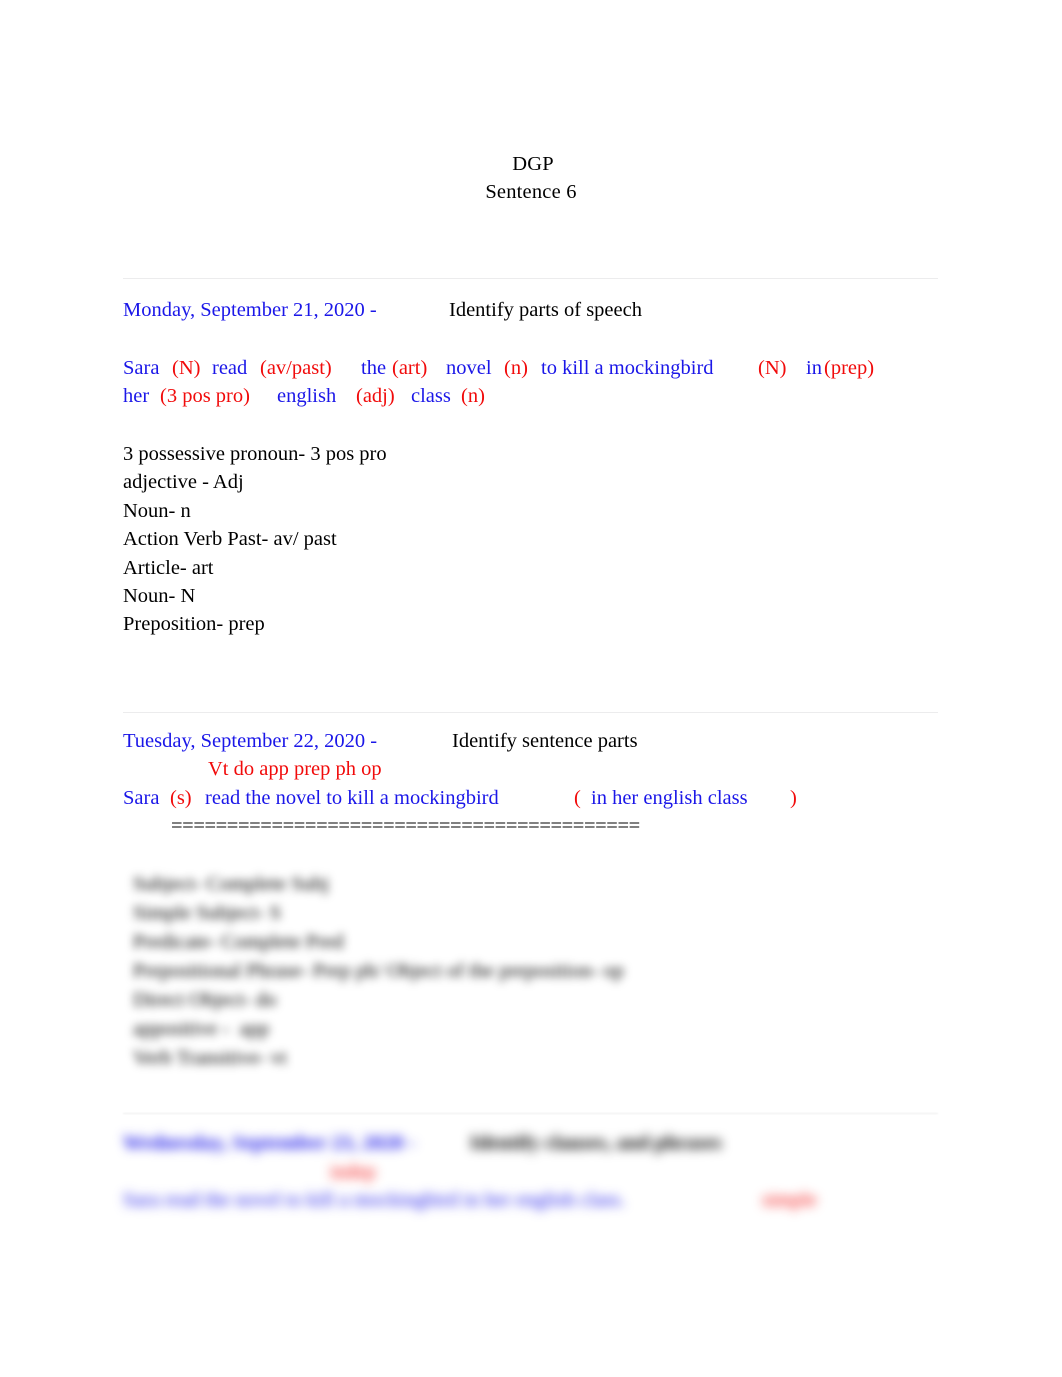 This screenshot has height=1377, width=1062. I want to click on monday-word-class: class, so click(431, 396).